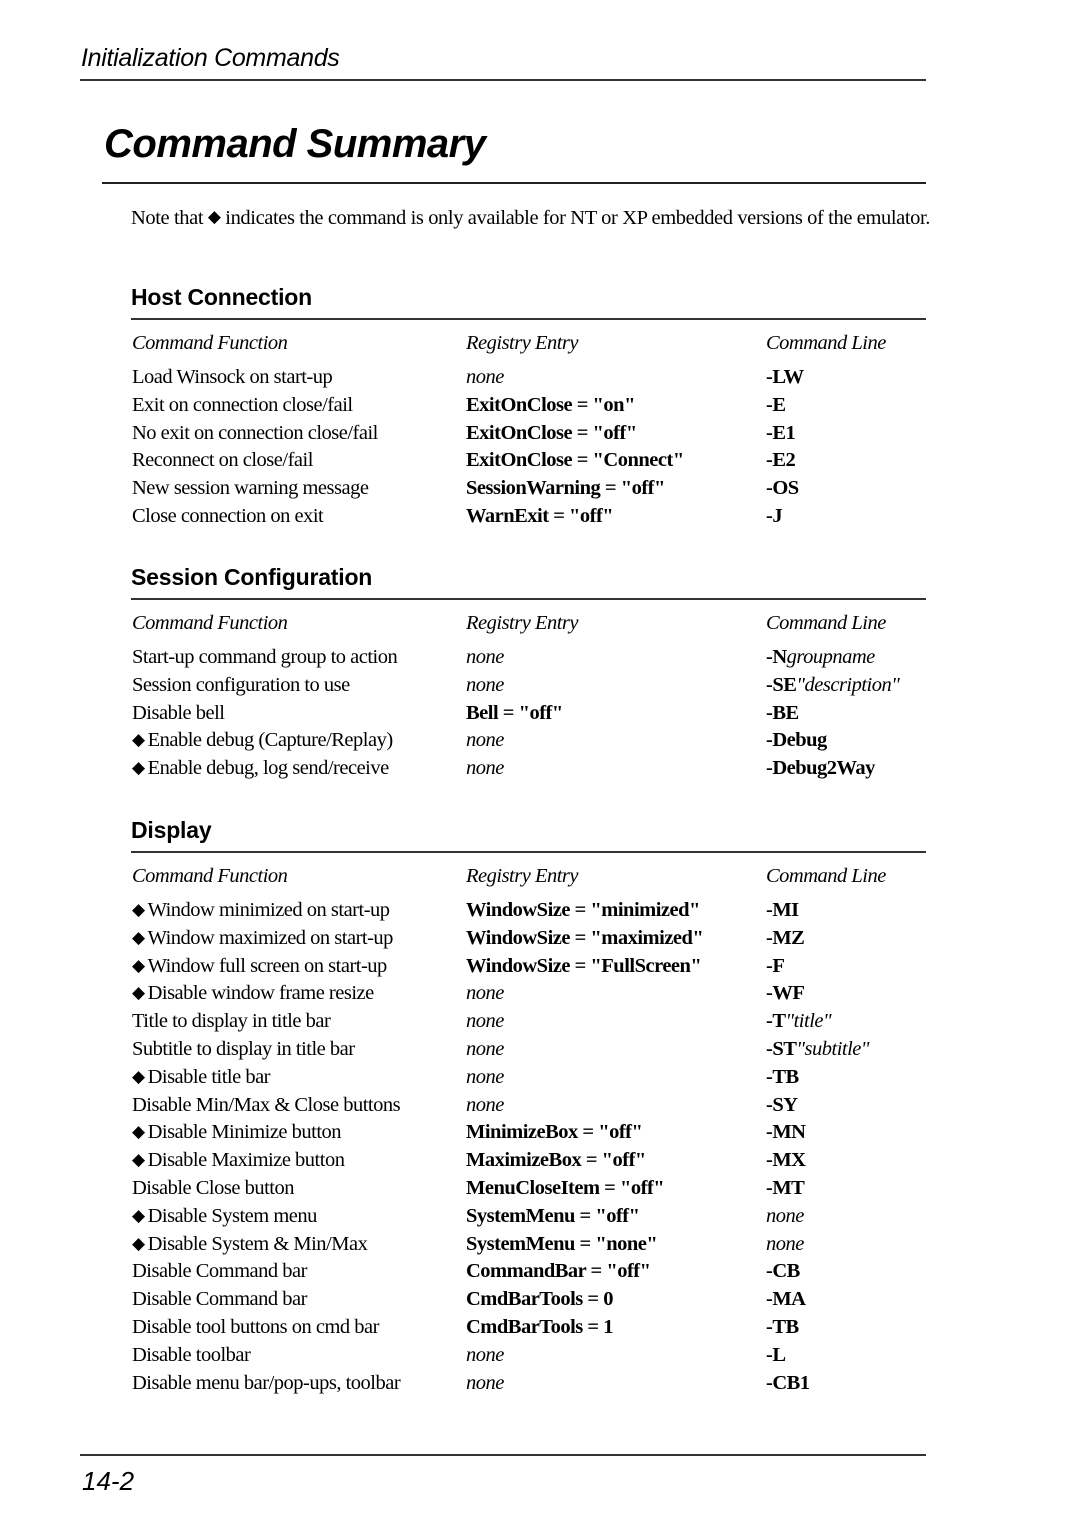 The image size is (1080, 1529). What do you see at coordinates (268, 910) in the screenshot?
I see `command-function-text: Window minimized on start-up` at bounding box center [268, 910].